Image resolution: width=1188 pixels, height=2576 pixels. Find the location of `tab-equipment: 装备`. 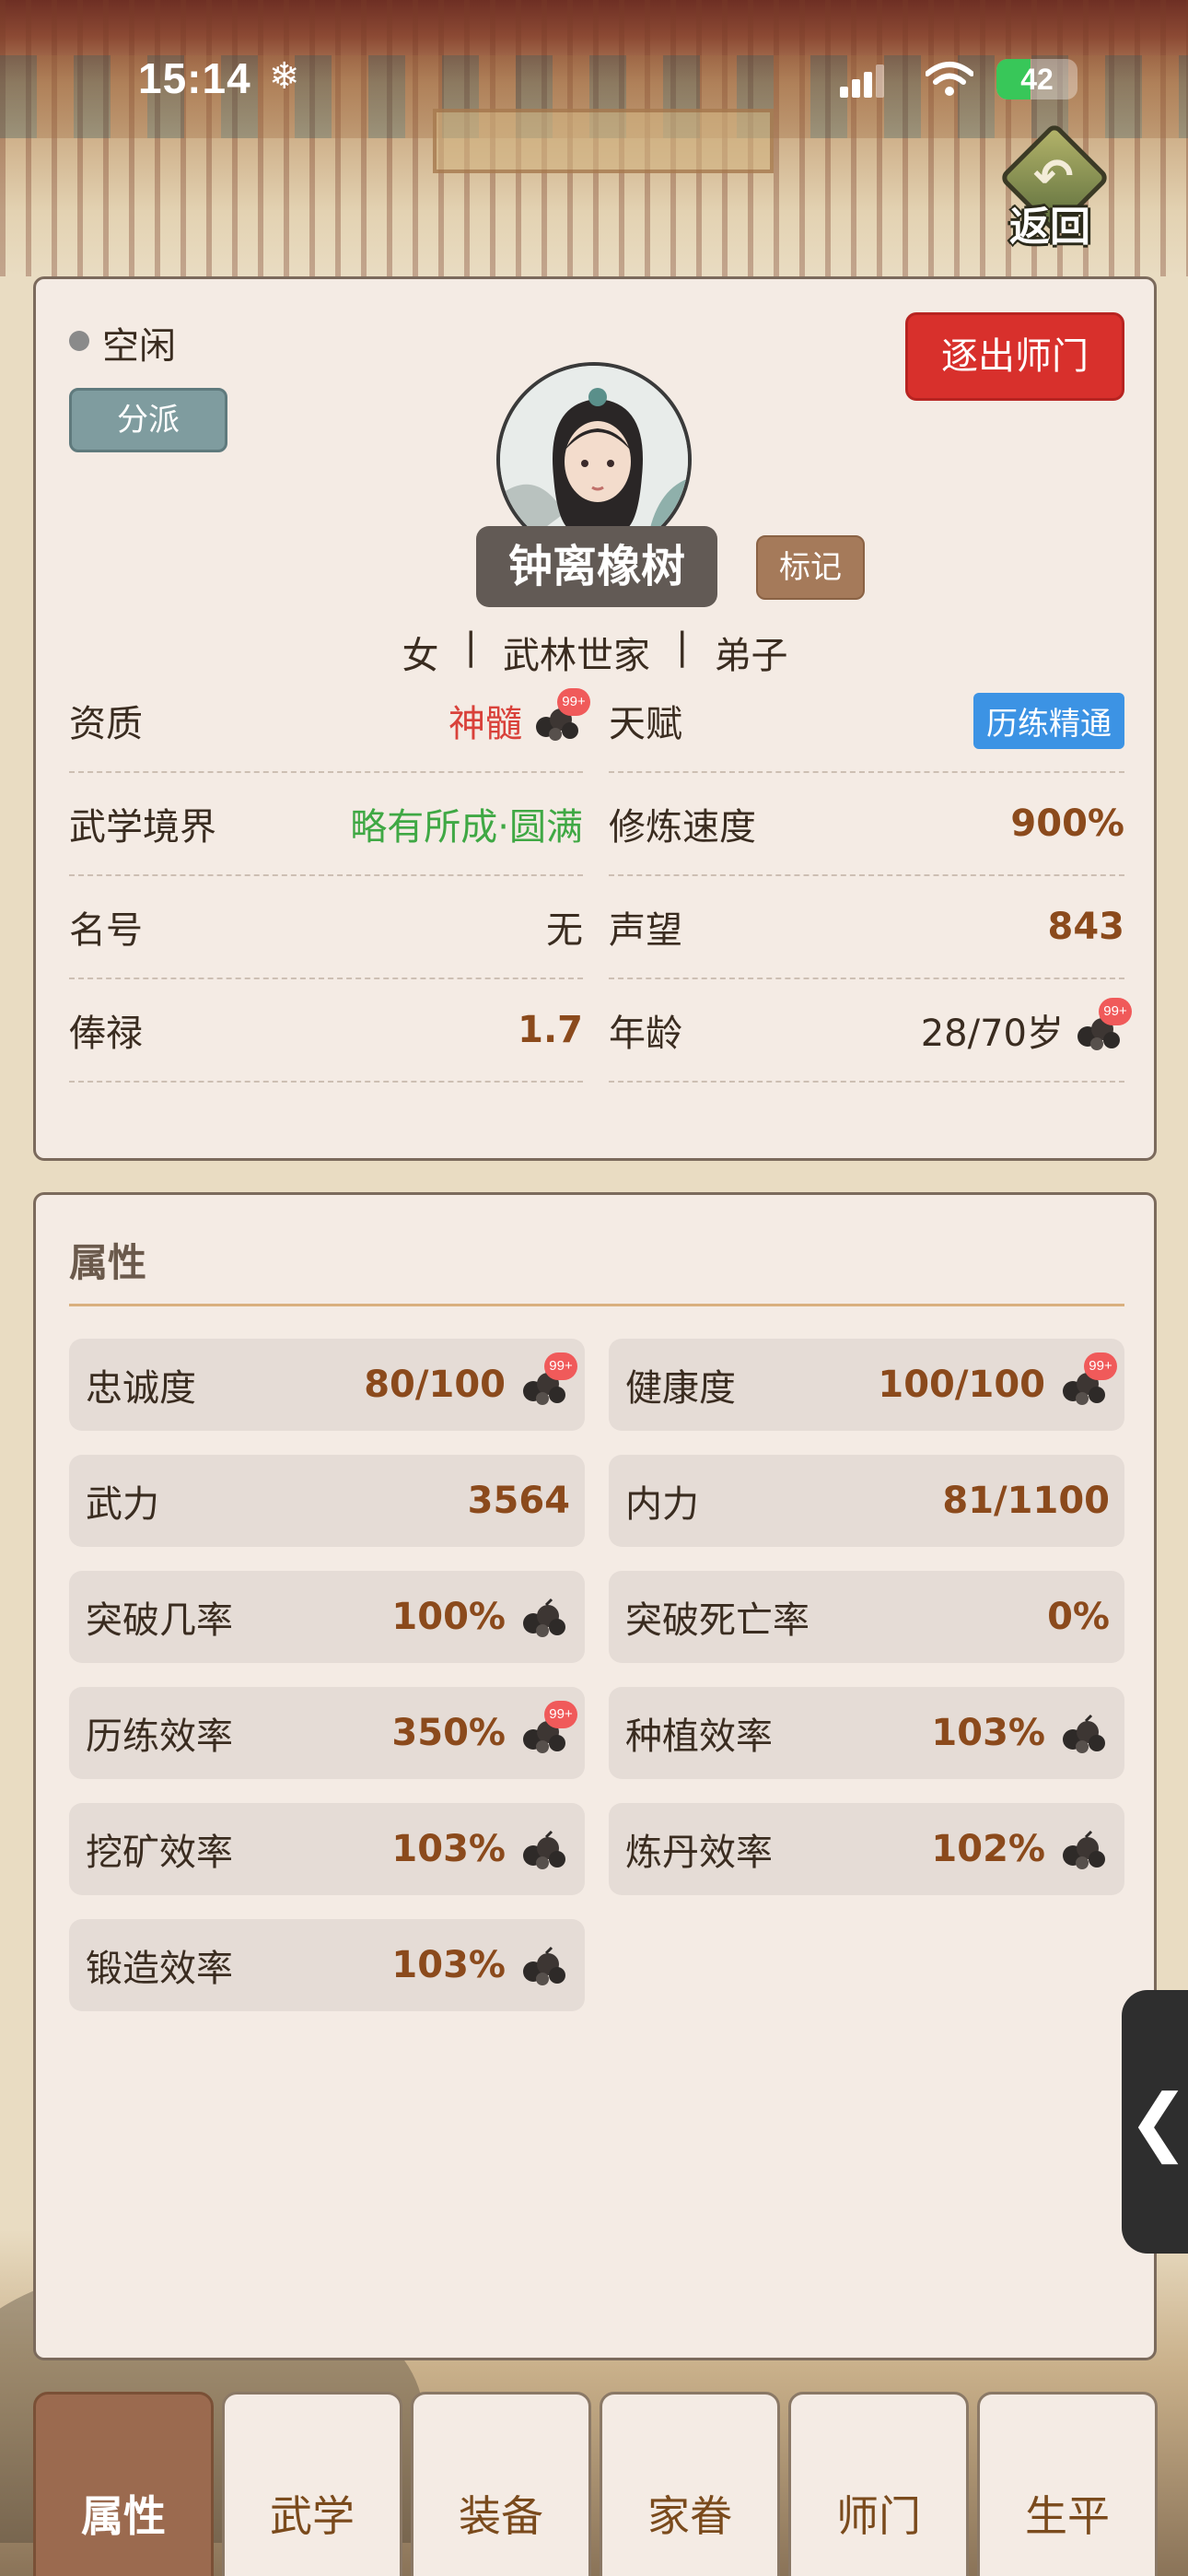

tab-equipment: 装备 is located at coordinates (501, 2484).